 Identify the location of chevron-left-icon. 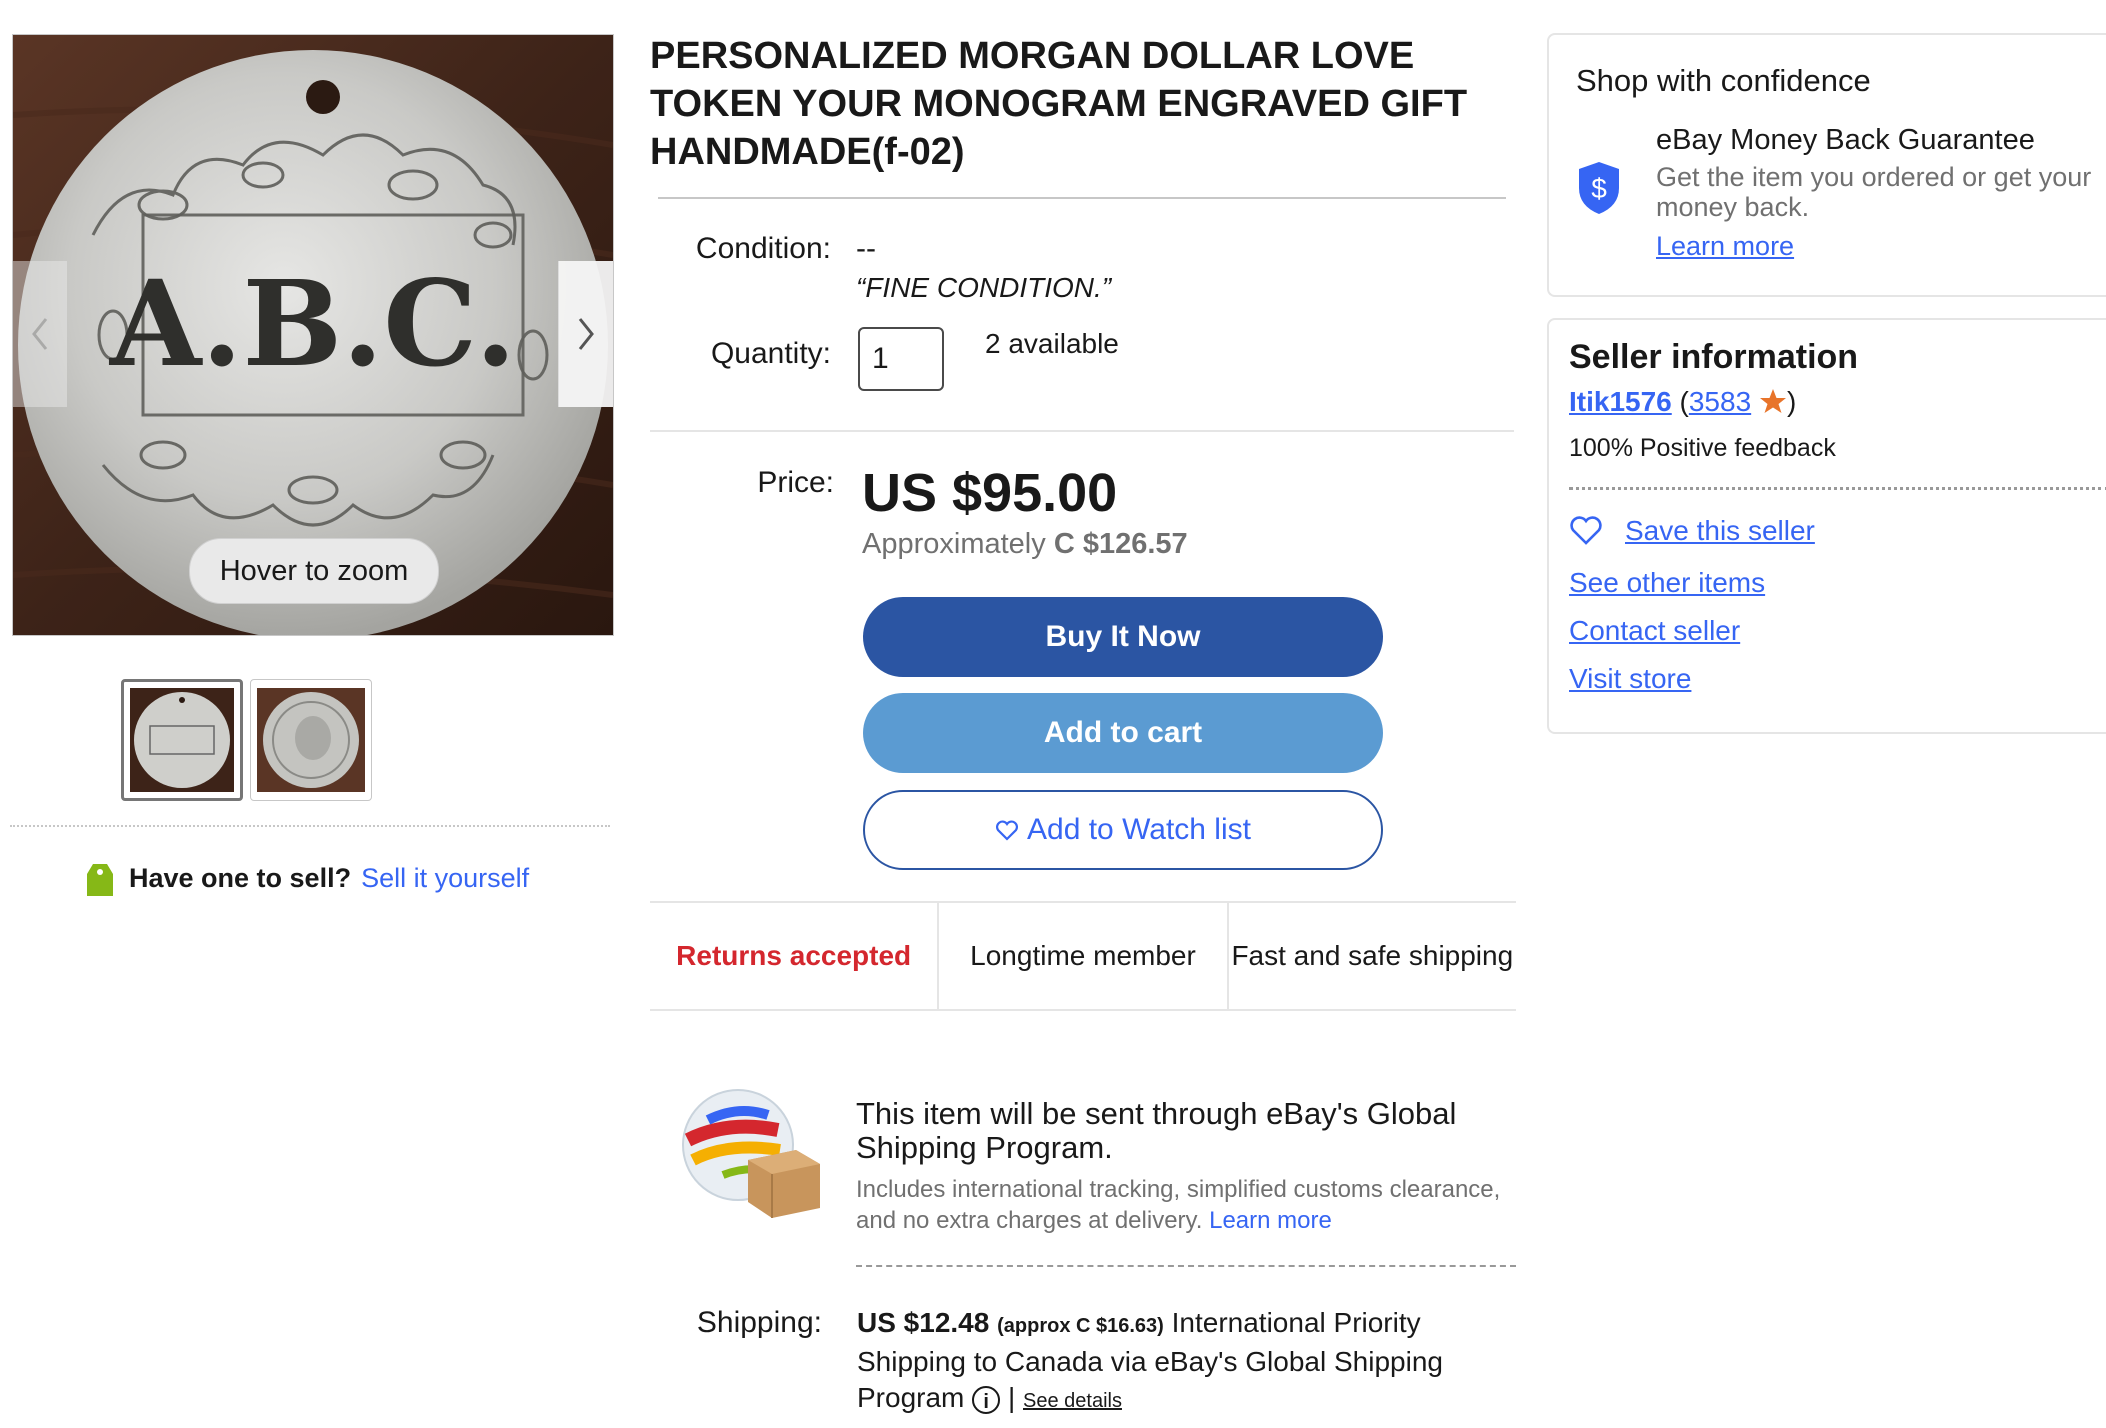
(40, 334).